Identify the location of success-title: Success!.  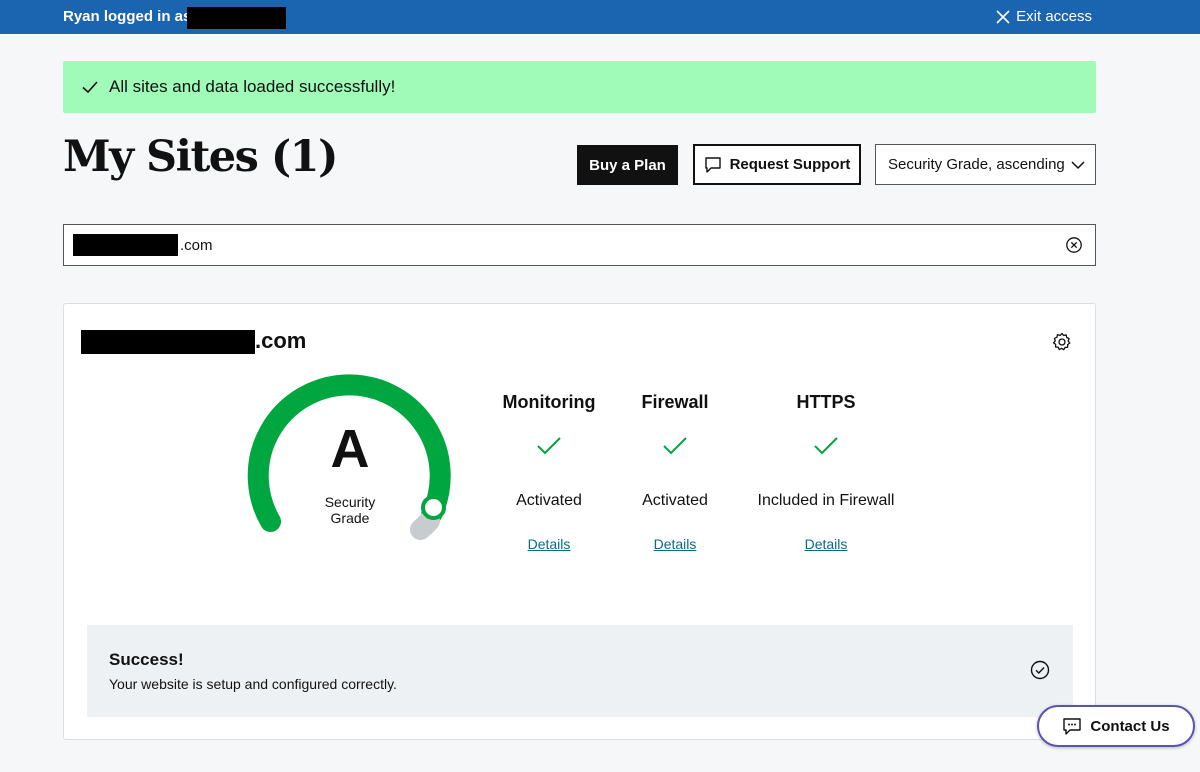
(146, 659).